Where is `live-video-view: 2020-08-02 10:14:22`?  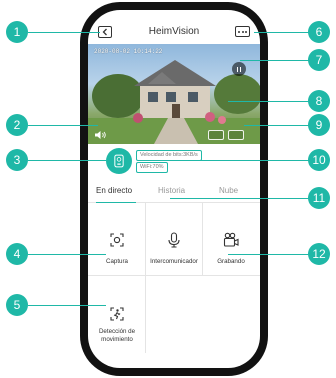 live-video-view: 2020-08-02 10:14:22 is located at coordinates (174, 94).